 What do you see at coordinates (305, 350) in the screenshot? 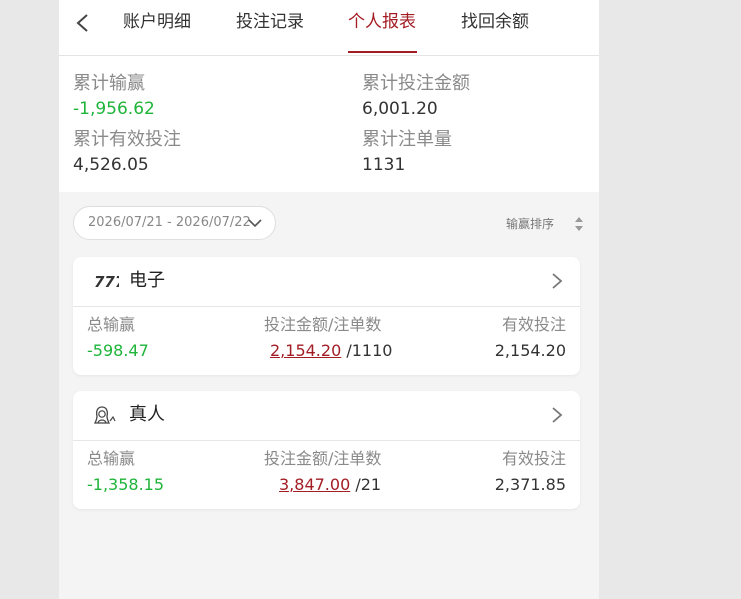
I see `bet-amount-link: 2,154.20` at bounding box center [305, 350].